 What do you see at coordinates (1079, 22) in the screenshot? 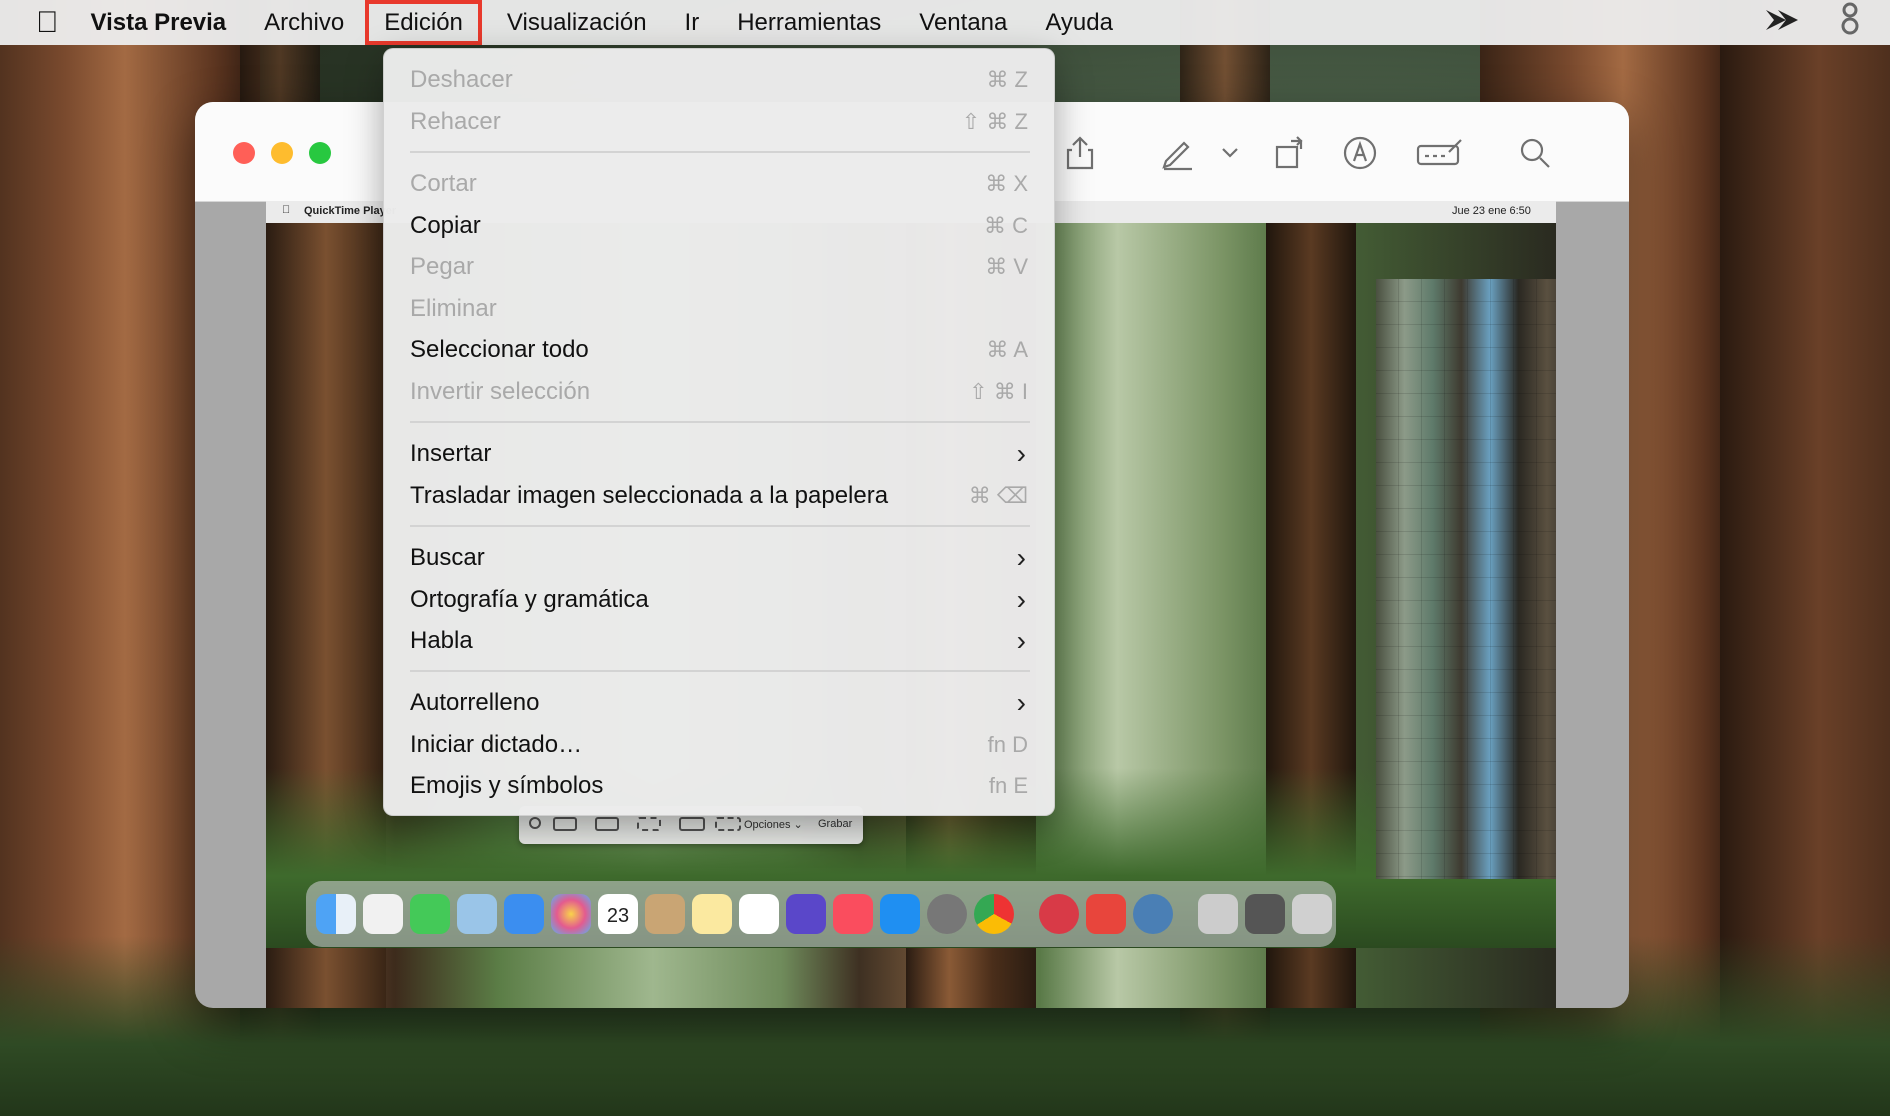
I see `menu-ayuda: Ayuda` at bounding box center [1079, 22].